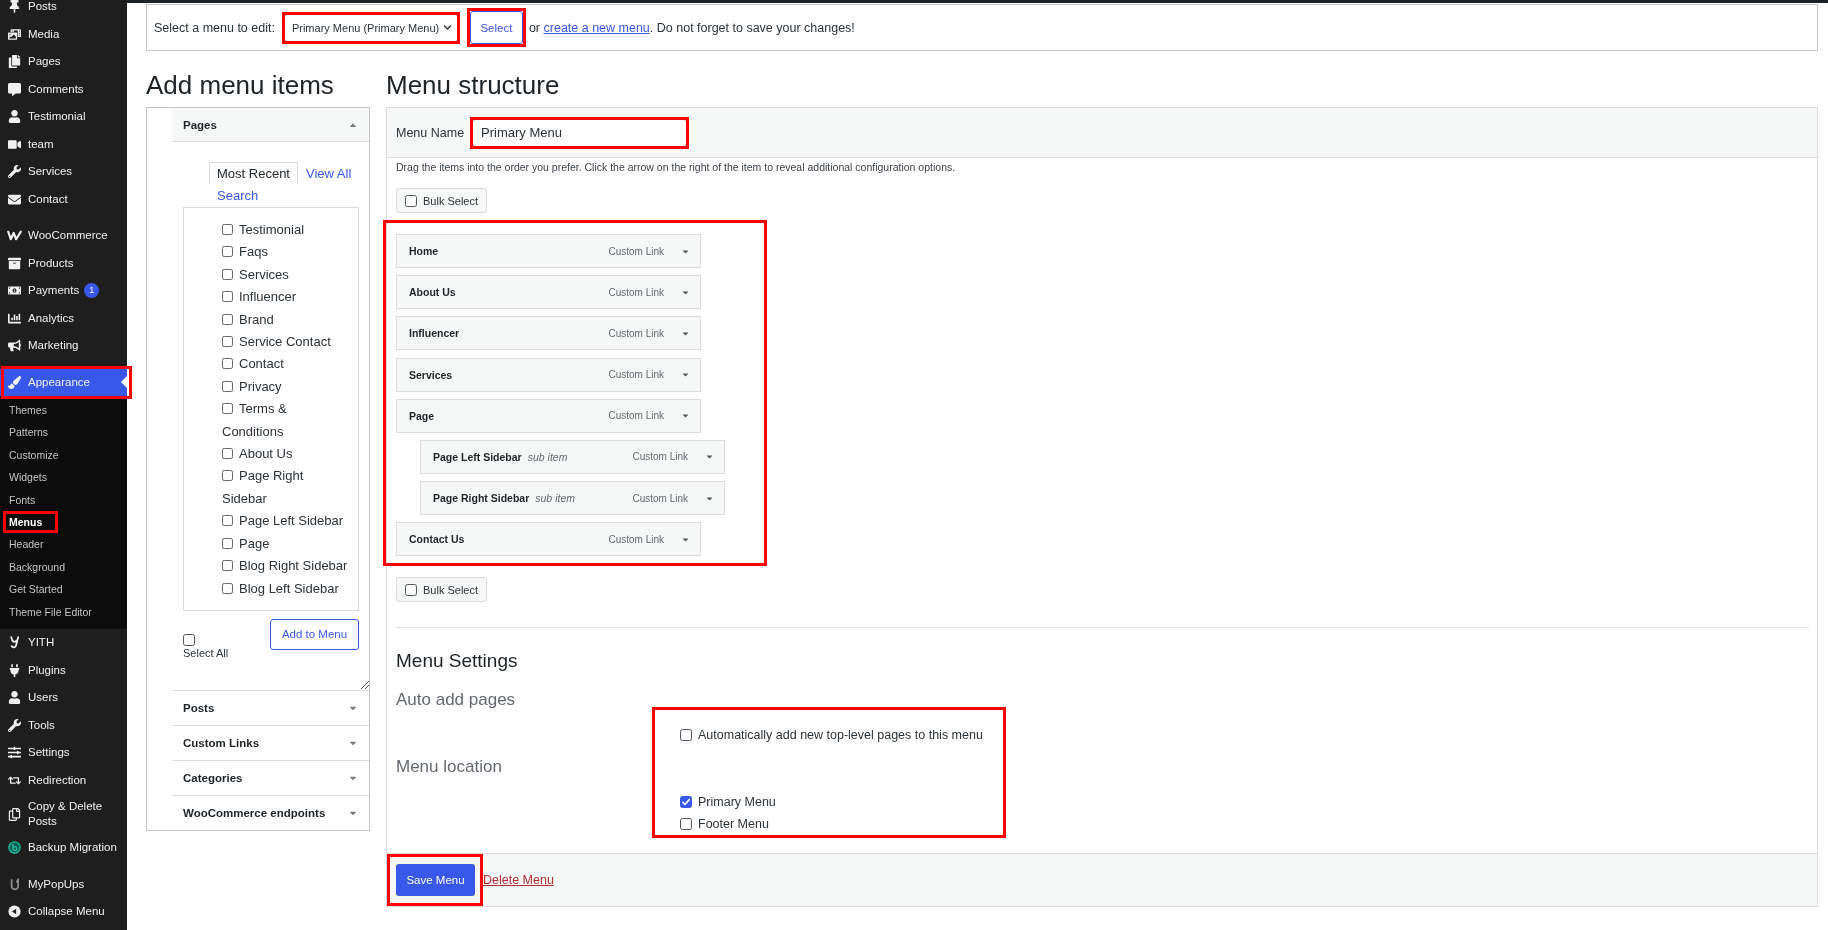 The width and height of the screenshot is (1828, 930). What do you see at coordinates (63, 236) in the screenshot?
I see `sidebar-item: WooCommerce` at bounding box center [63, 236].